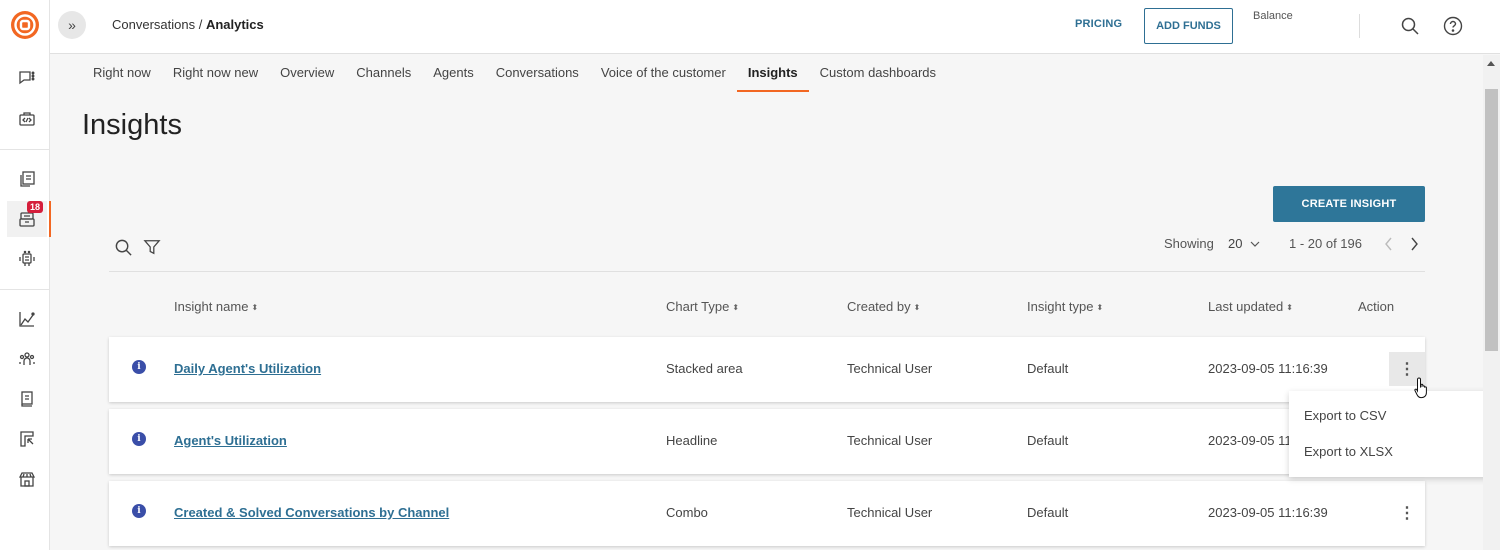  What do you see at coordinates (1255, 244) in the screenshot?
I see `chevron-down-icon` at bounding box center [1255, 244].